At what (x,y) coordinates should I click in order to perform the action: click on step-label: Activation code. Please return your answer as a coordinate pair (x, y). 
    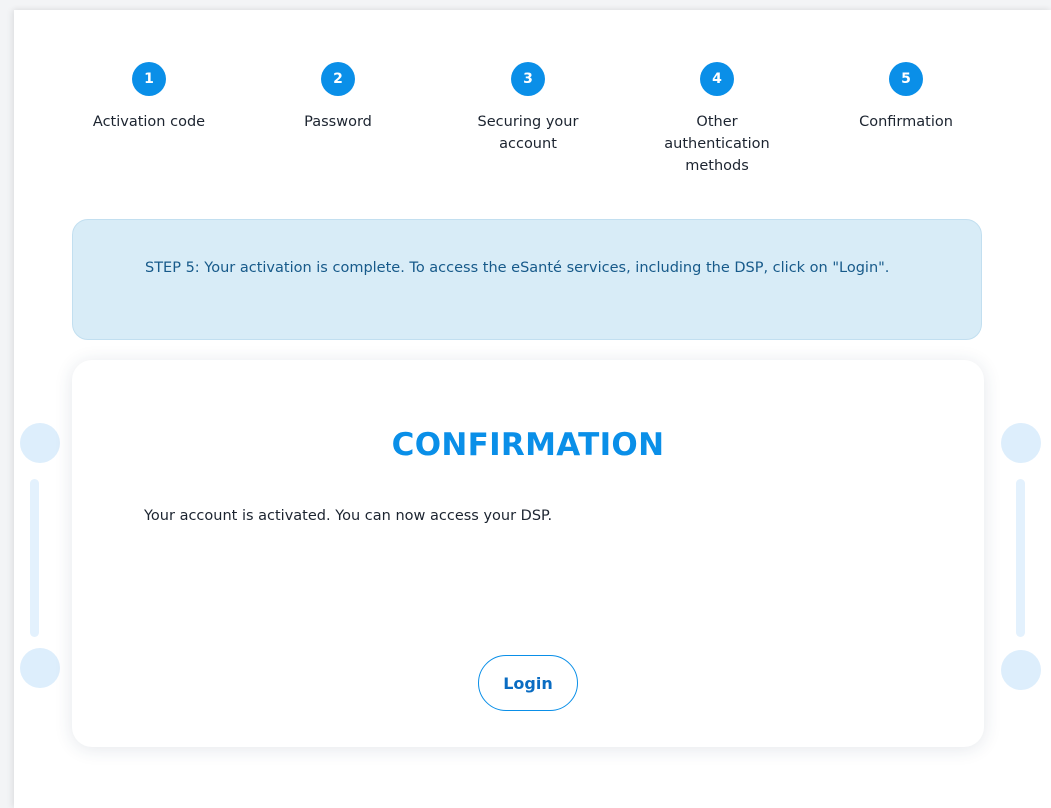
    Looking at the image, I should click on (149, 122).